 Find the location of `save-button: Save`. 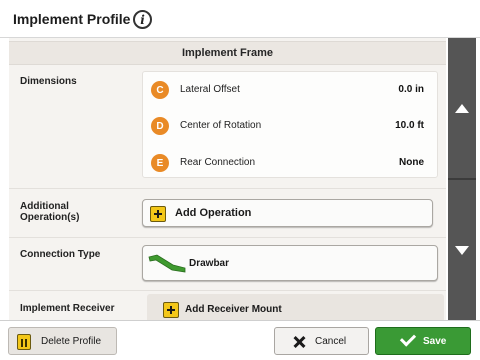

save-button: Save is located at coordinates (423, 341).